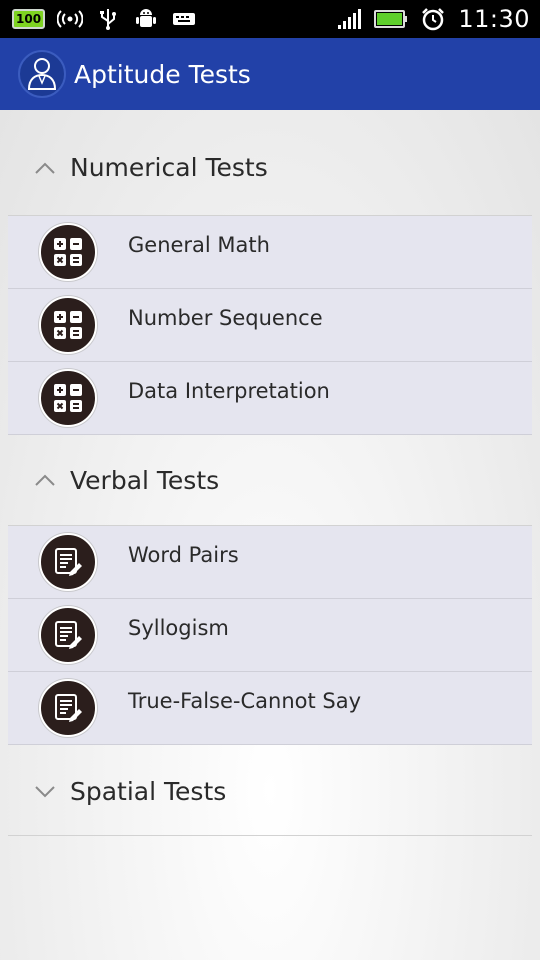  Describe the element at coordinates (169, 167) in the screenshot. I see `group-title: Numerical Tests` at that location.